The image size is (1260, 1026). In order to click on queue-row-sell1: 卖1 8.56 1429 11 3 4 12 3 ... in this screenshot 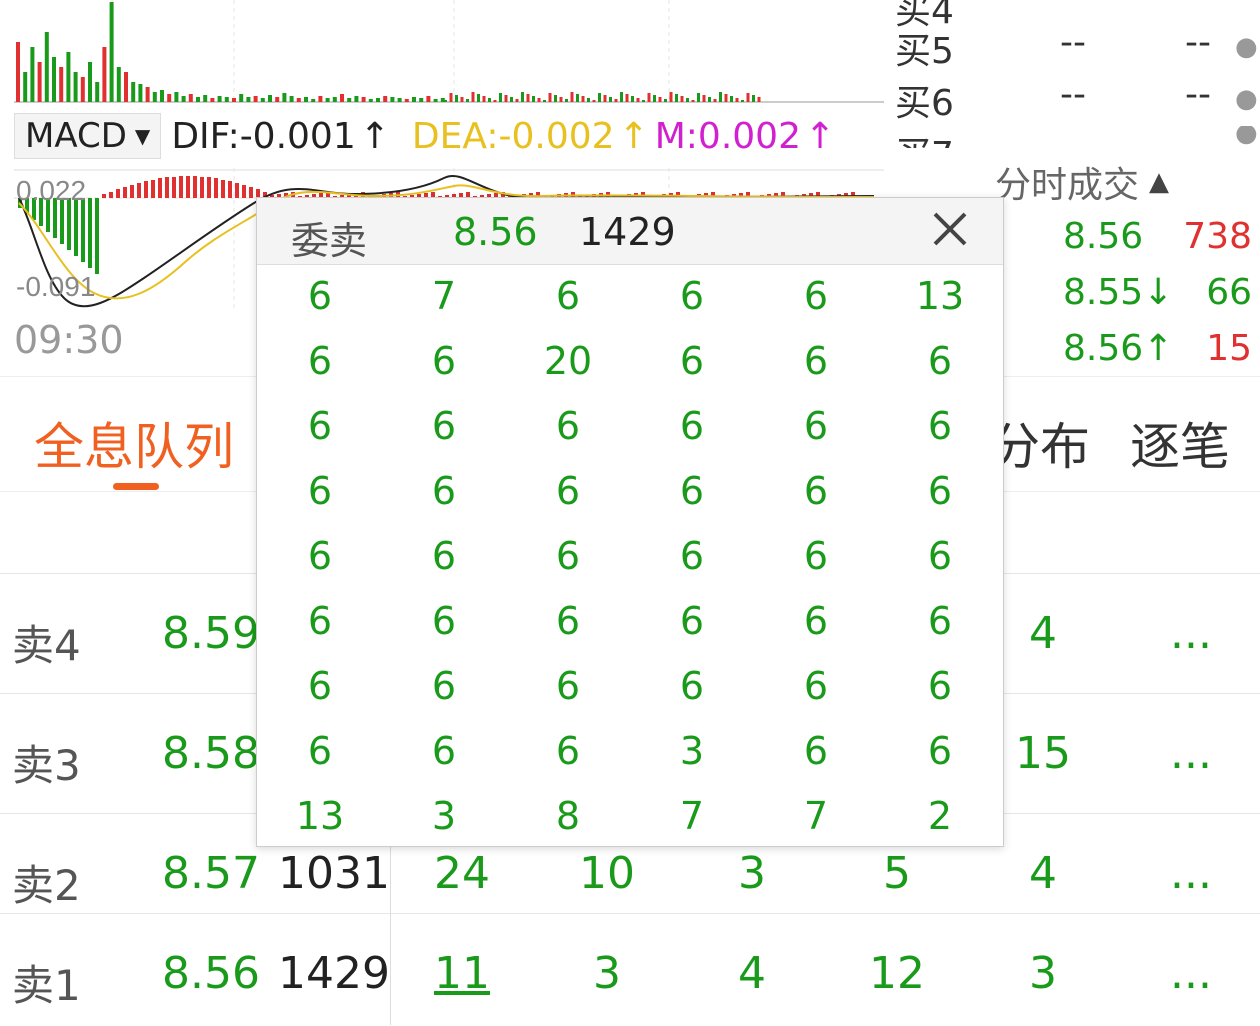, I will do `click(630, 969)`.